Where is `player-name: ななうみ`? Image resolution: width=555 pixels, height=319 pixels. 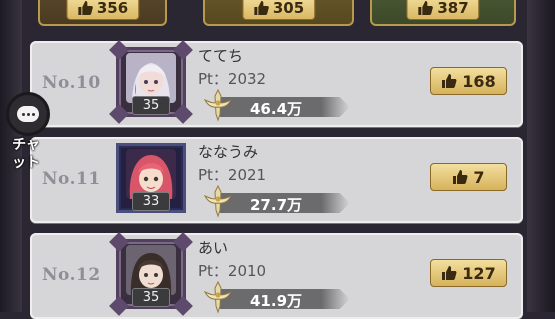
player-name: ななうみ is located at coordinates (228, 152).